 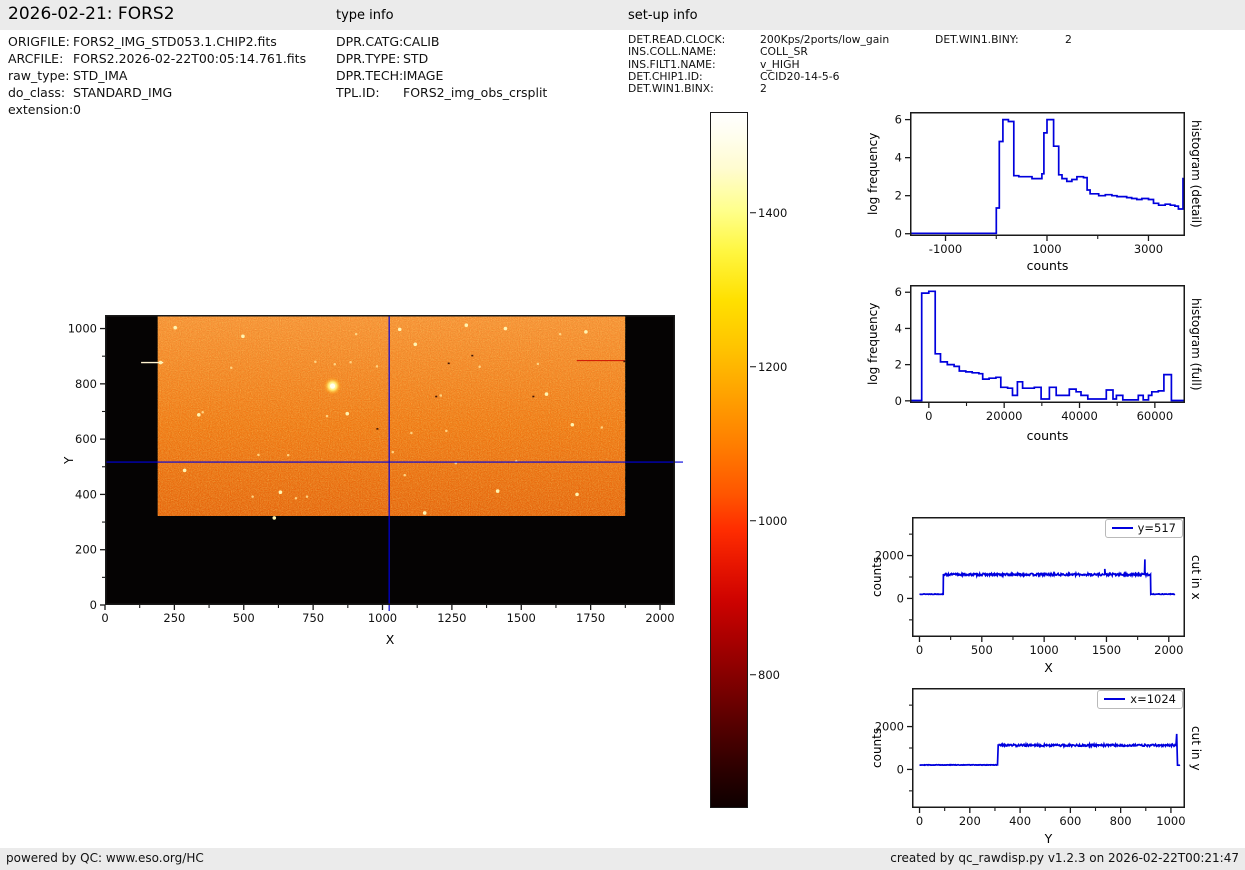 I want to click on main-plot-ylabel: Y, so click(x=69, y=460).